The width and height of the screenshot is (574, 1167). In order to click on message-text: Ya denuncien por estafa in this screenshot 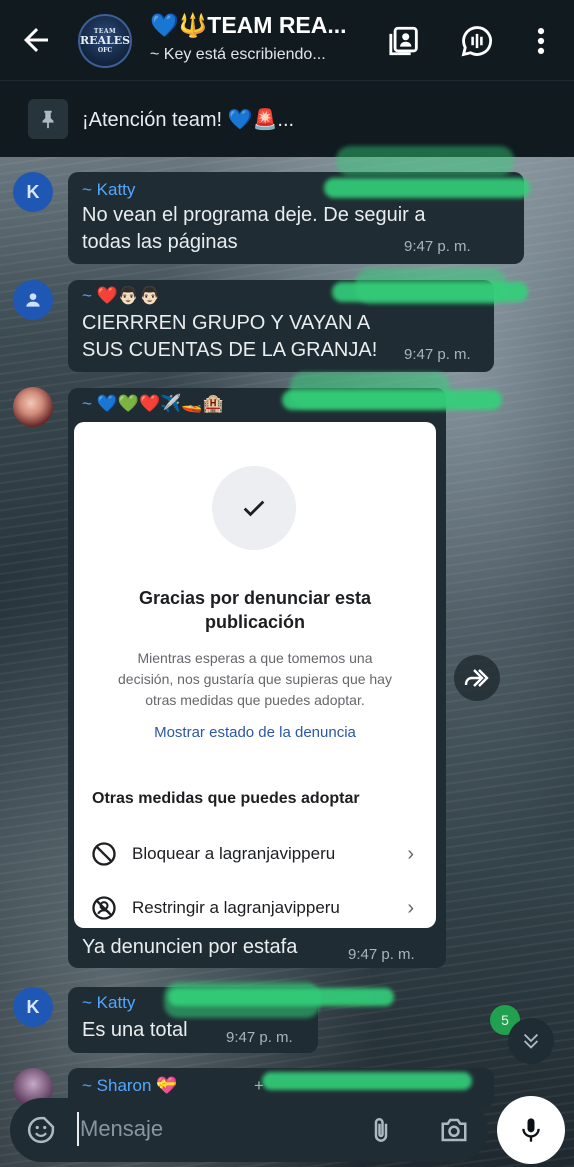, I will do `click(190, 947)`.